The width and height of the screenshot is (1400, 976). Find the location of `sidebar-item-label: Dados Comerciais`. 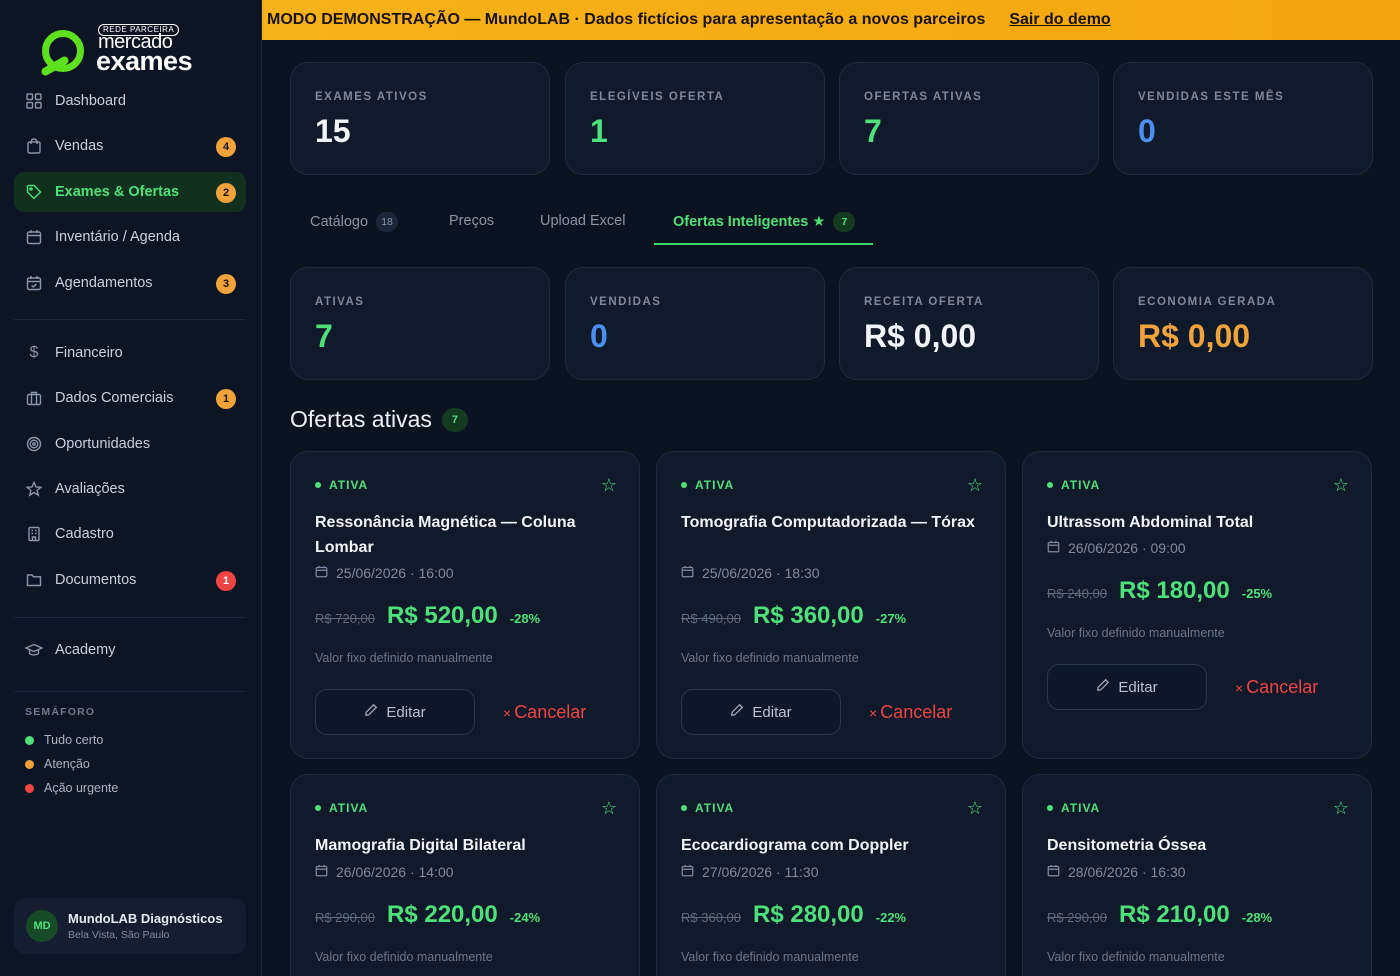

sidebar-item-label: Dados Comerciais is located at coordinates (114, 398).